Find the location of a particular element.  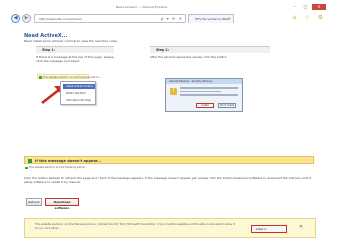

dialog-install-button: Install is located at coordinates (205, 105).